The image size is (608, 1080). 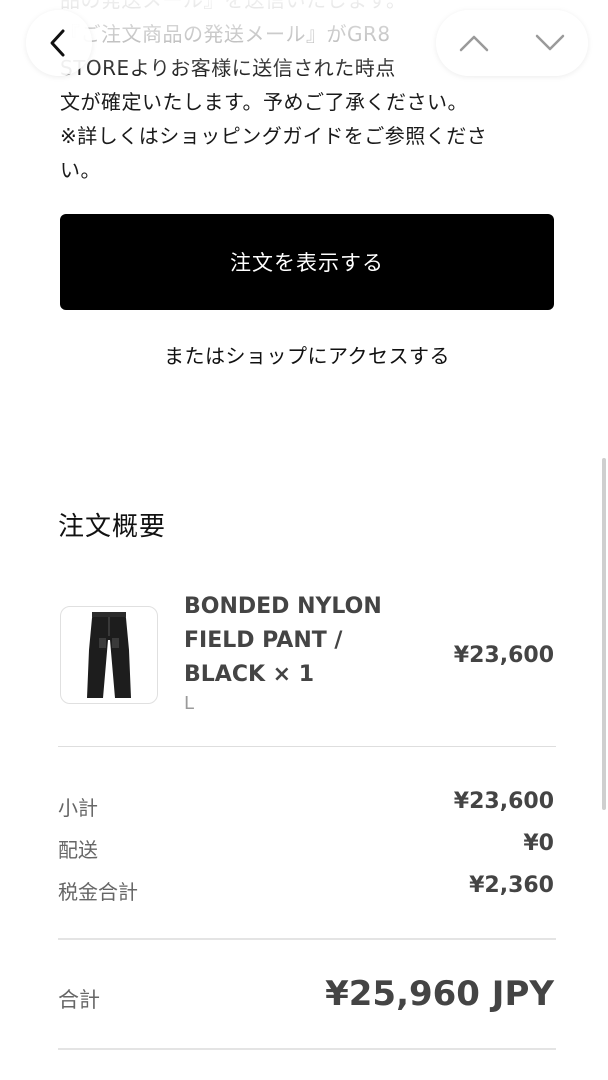 I want to click on pants-image, so click(x=109, y=655).